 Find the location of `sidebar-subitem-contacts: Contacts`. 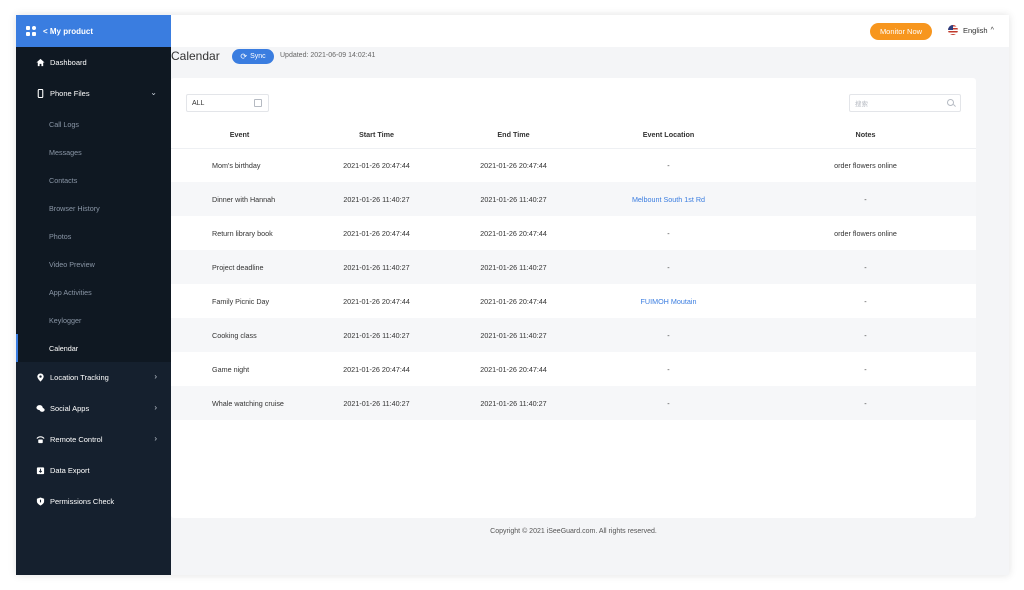

sidebar-subitem-contacts: Contacts is located at coordinates (93, 180).